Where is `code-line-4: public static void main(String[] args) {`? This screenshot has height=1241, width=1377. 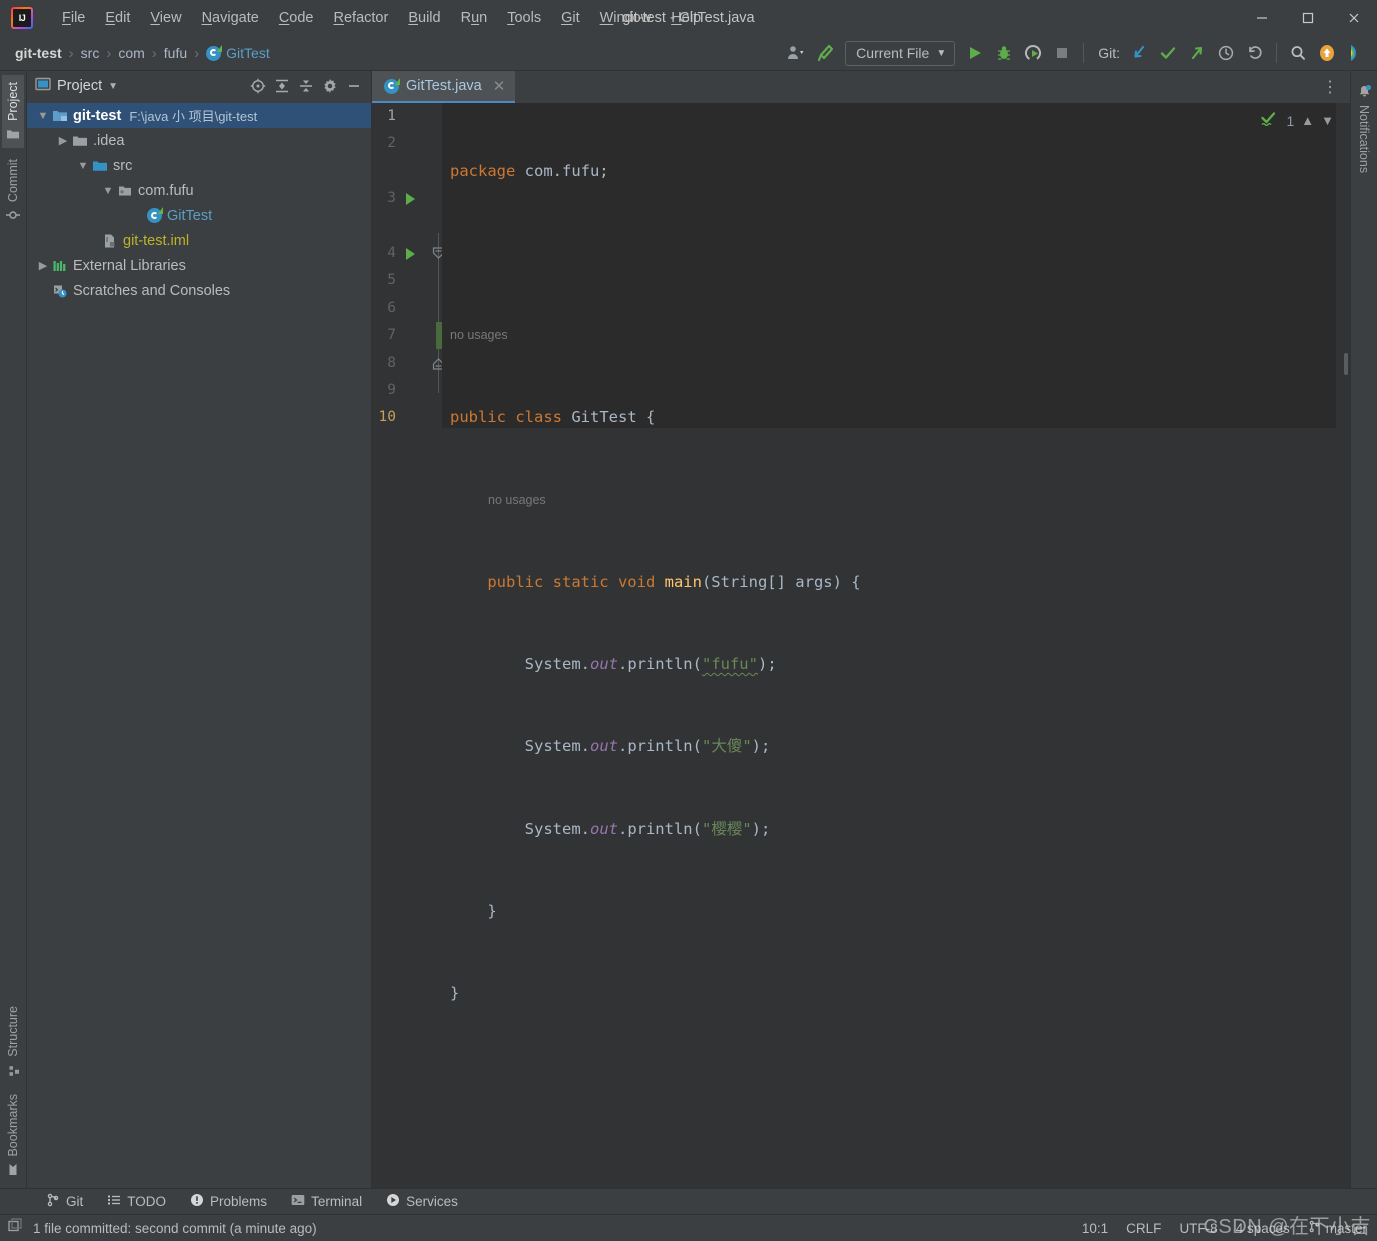 code-line-4: public static void main(String[] args) { is located at coordinates (674, 581).